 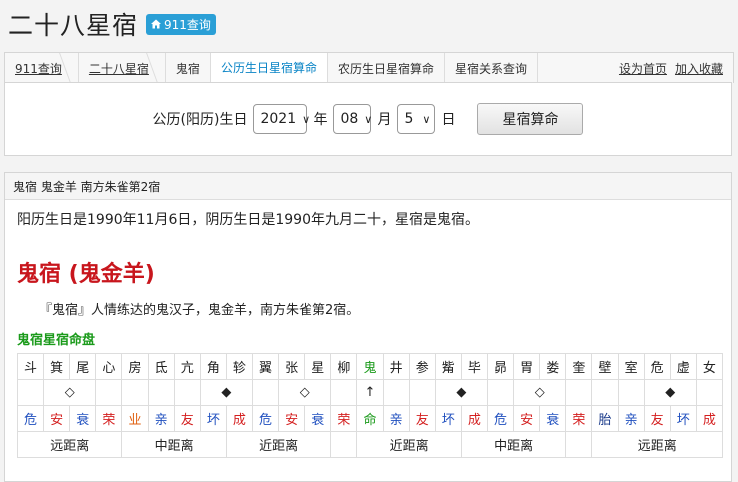 What do you see at coordinates (448, 366) in the screenshot?
I see `star-cell: 觜` at bounding box center [448, 366].